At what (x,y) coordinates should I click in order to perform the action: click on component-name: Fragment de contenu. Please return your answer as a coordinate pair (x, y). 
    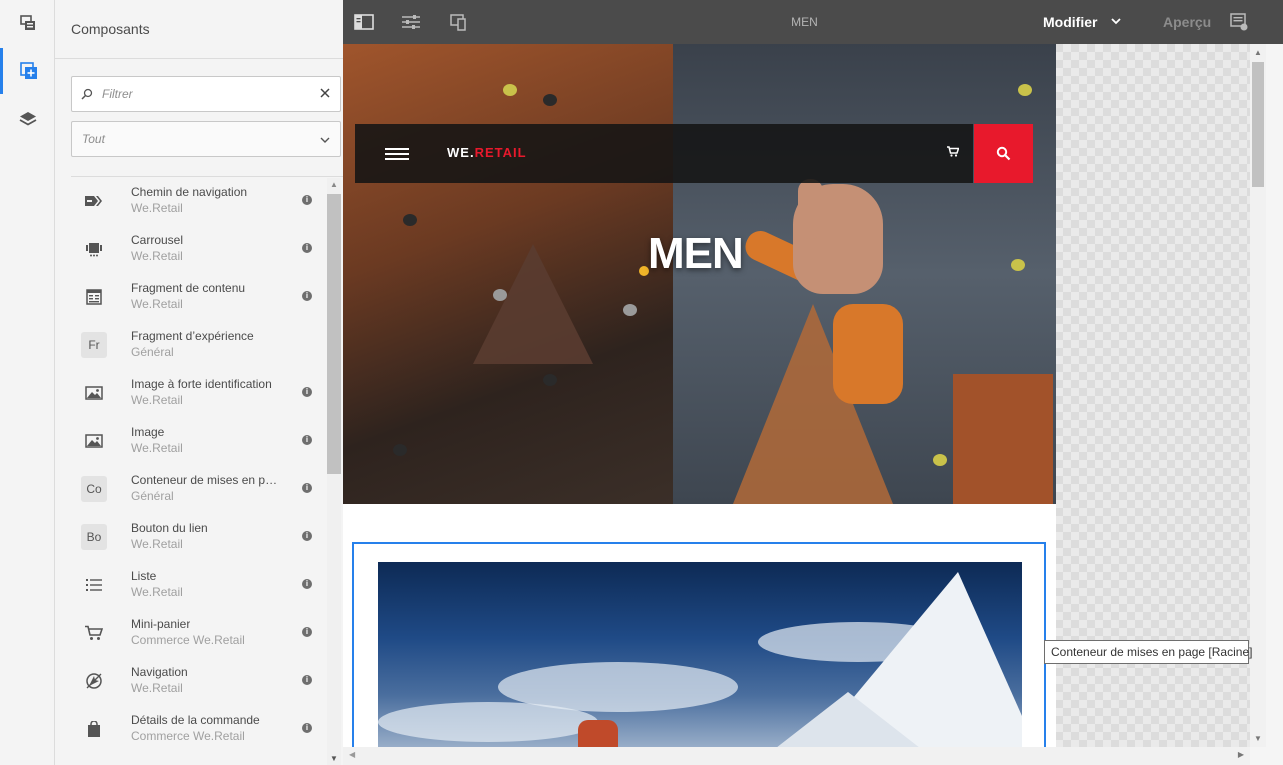
    Looking at the image, I should click on (188, 288).